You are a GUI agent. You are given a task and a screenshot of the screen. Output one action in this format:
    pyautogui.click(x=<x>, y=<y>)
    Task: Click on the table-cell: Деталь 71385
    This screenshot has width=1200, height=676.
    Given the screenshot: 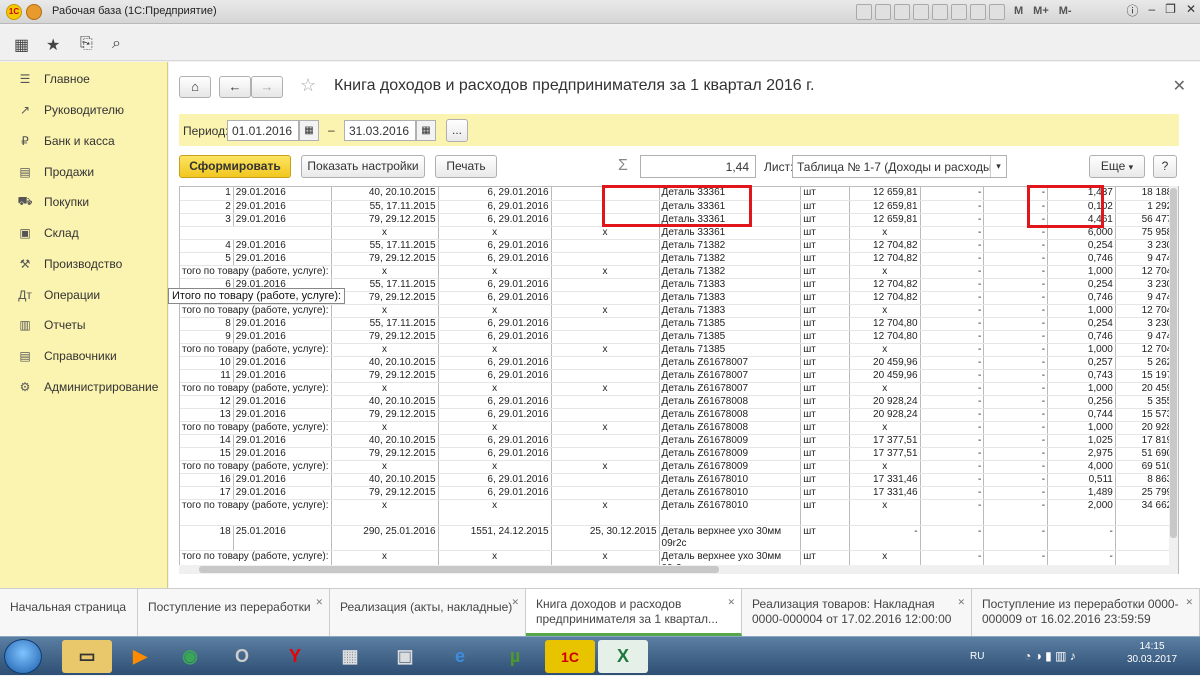 What is the action you would take?
    pyautogui.click(x=730, y=324)
    